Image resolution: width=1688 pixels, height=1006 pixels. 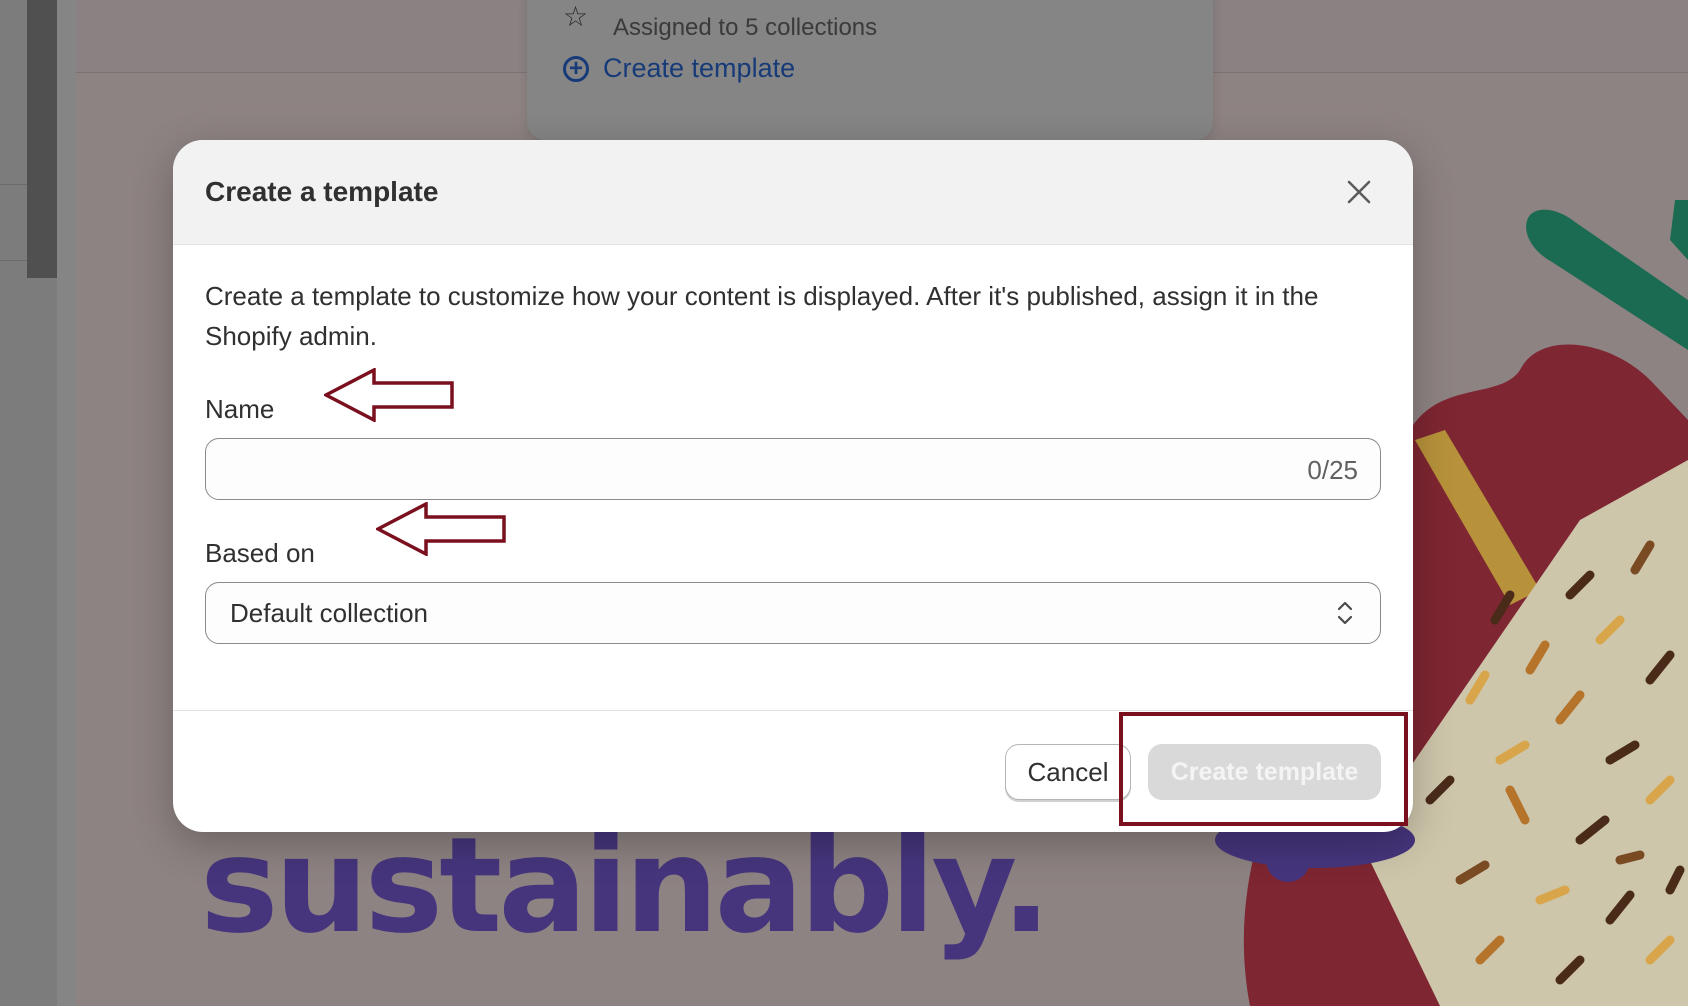 I want to click on modal-header: Create a template, so click(x=793, y=192).